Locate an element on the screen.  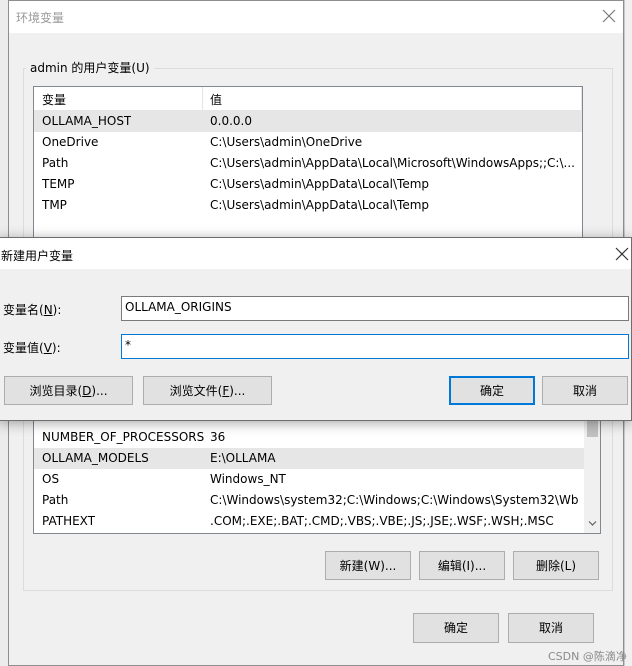
variable-value: C:\Users\admin\OneDrive is located at coordinates (286, 142).